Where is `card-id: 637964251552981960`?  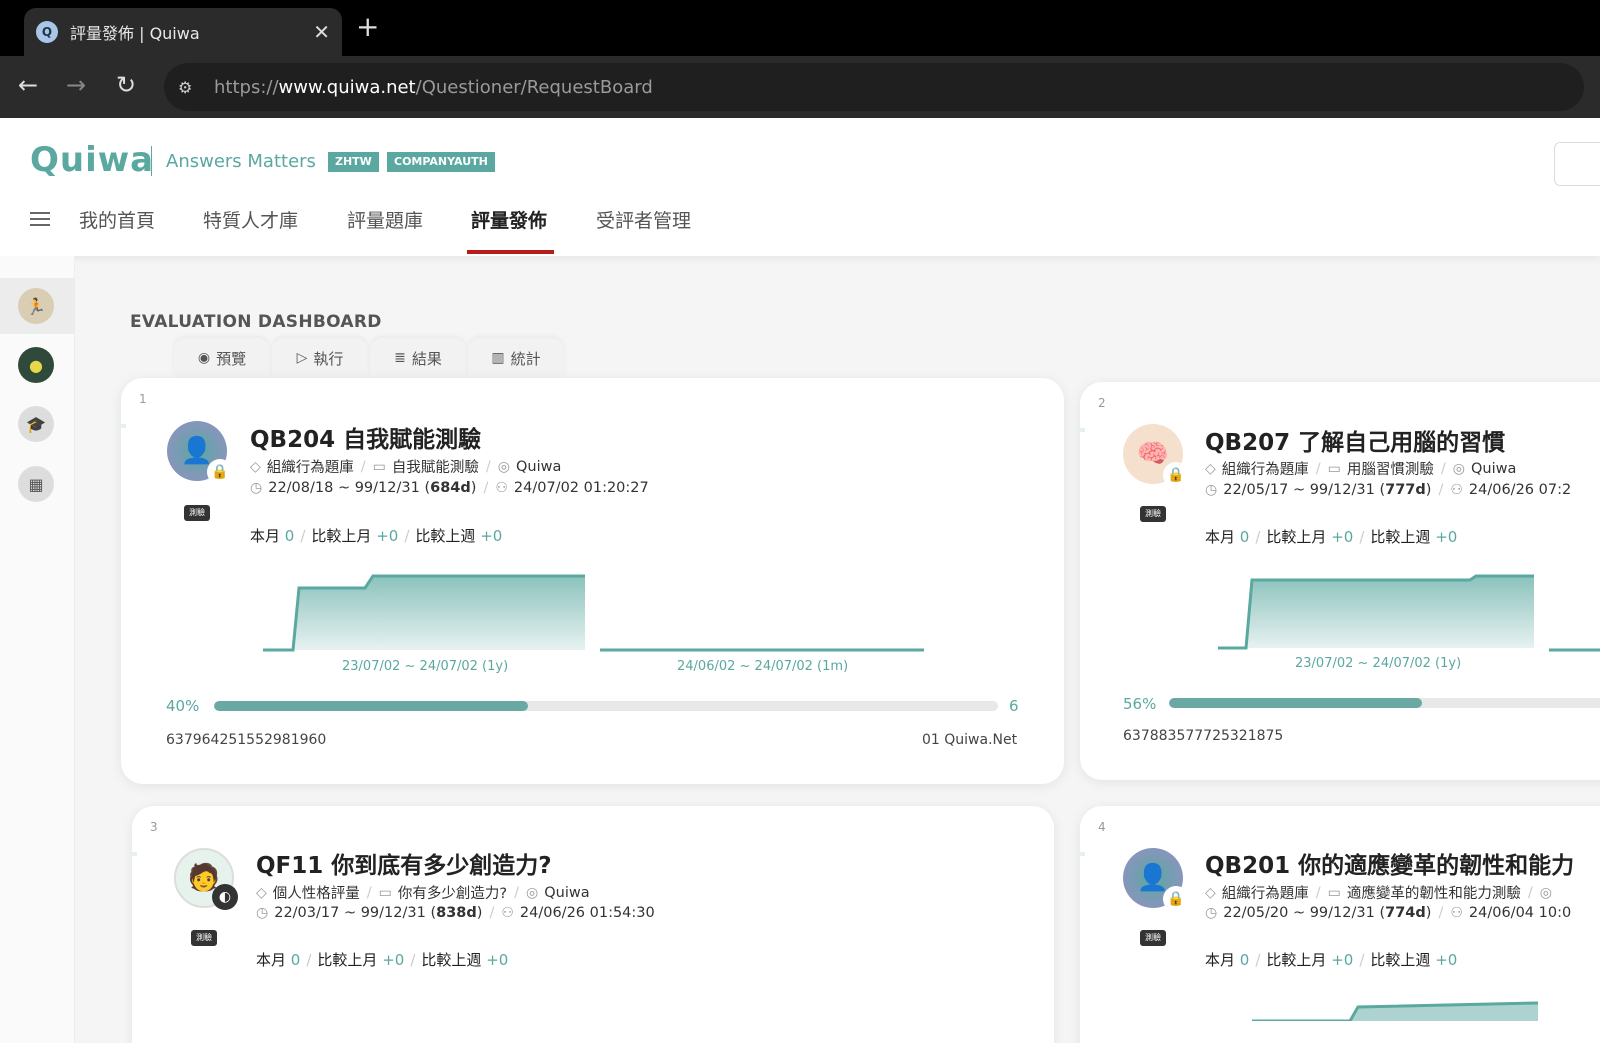 card-id: 637964251552981960 is located at coordinates (246, 740).